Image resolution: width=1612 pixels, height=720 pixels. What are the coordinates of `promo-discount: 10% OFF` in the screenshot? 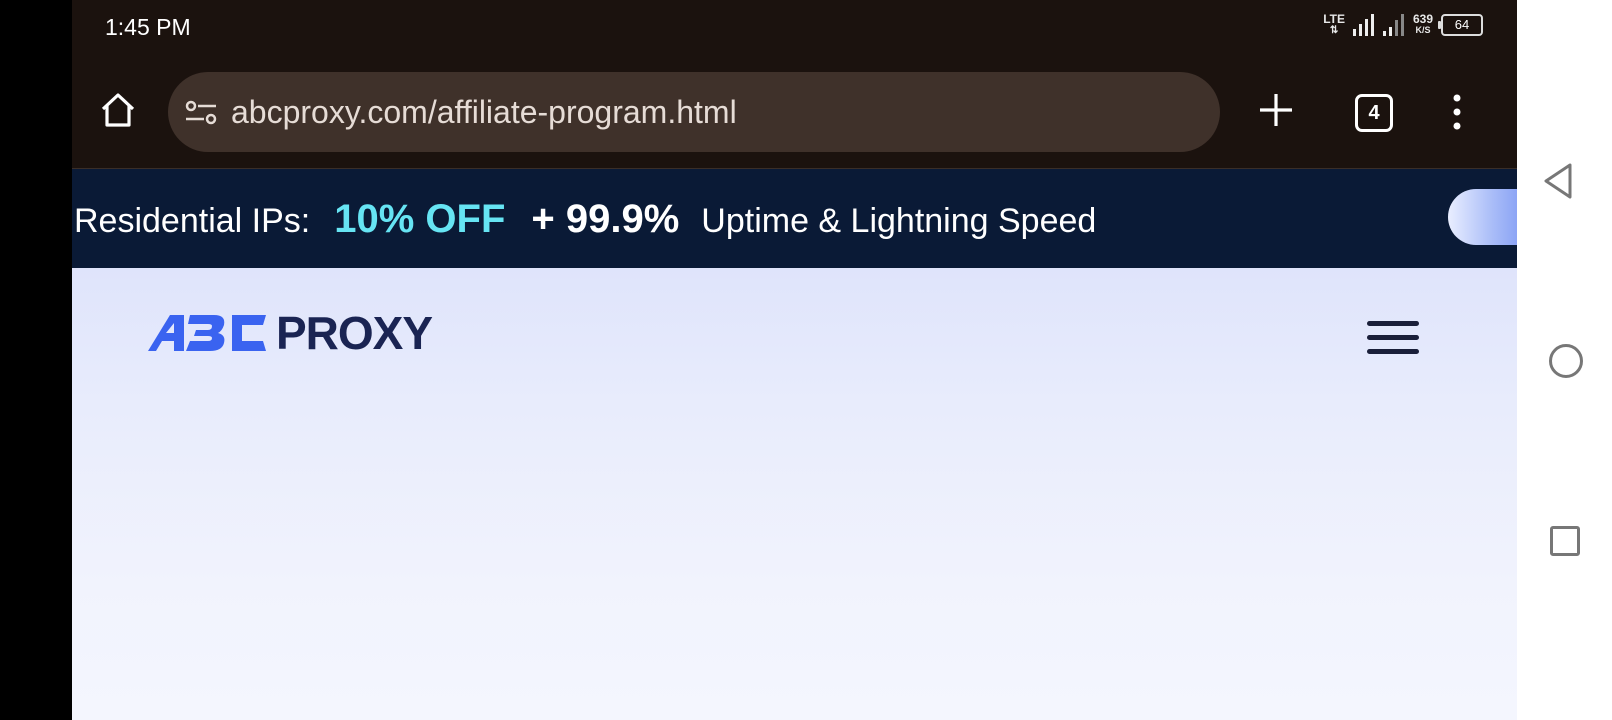 It's located at (420, 219).